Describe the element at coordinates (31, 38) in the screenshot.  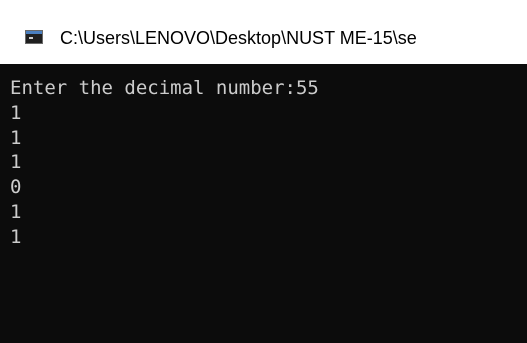
I see `icon-prompt-mark` at that location.